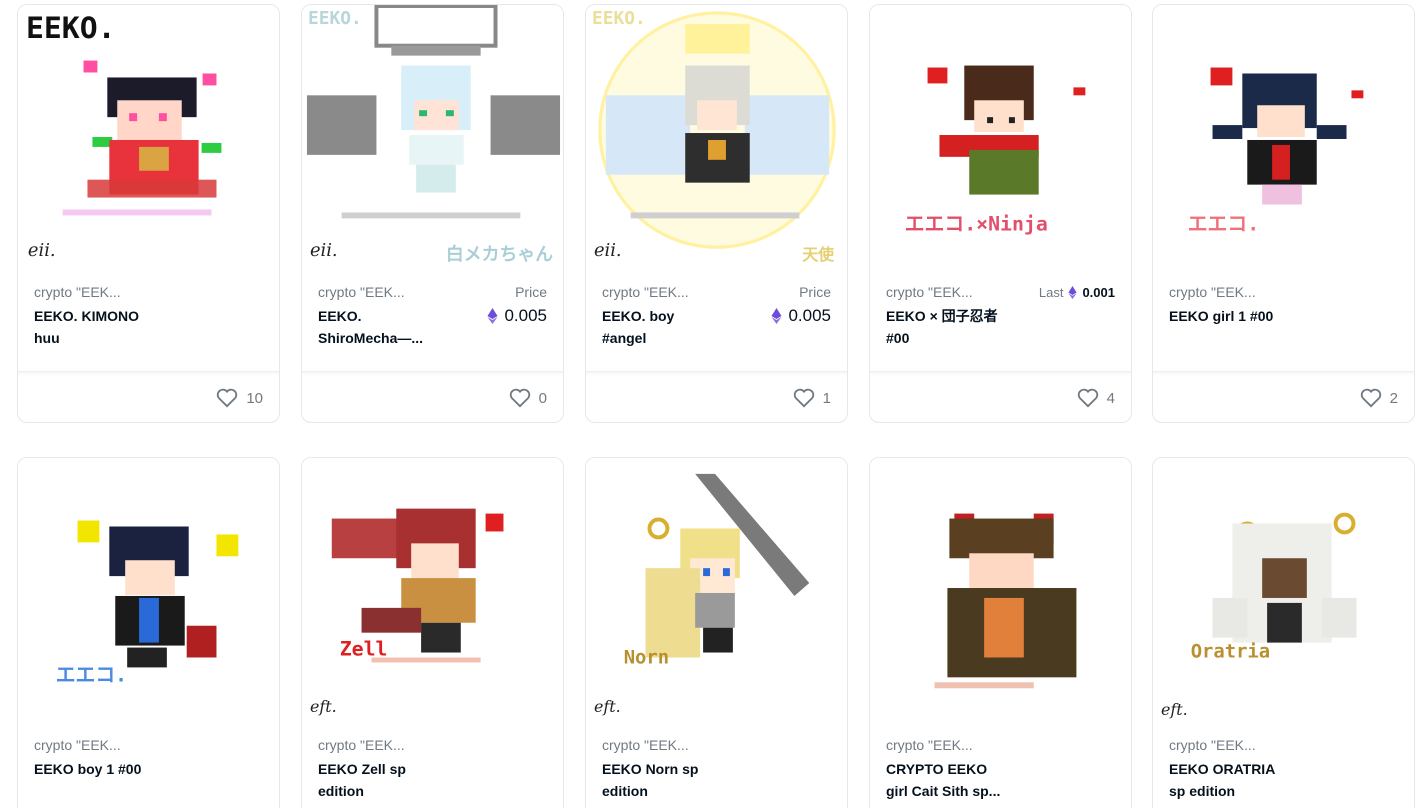 Image resolution: width=1428 pixels, height=808 pixels. I want to click on nft-image: エエコ.×Ninja, so click(1000, 137).